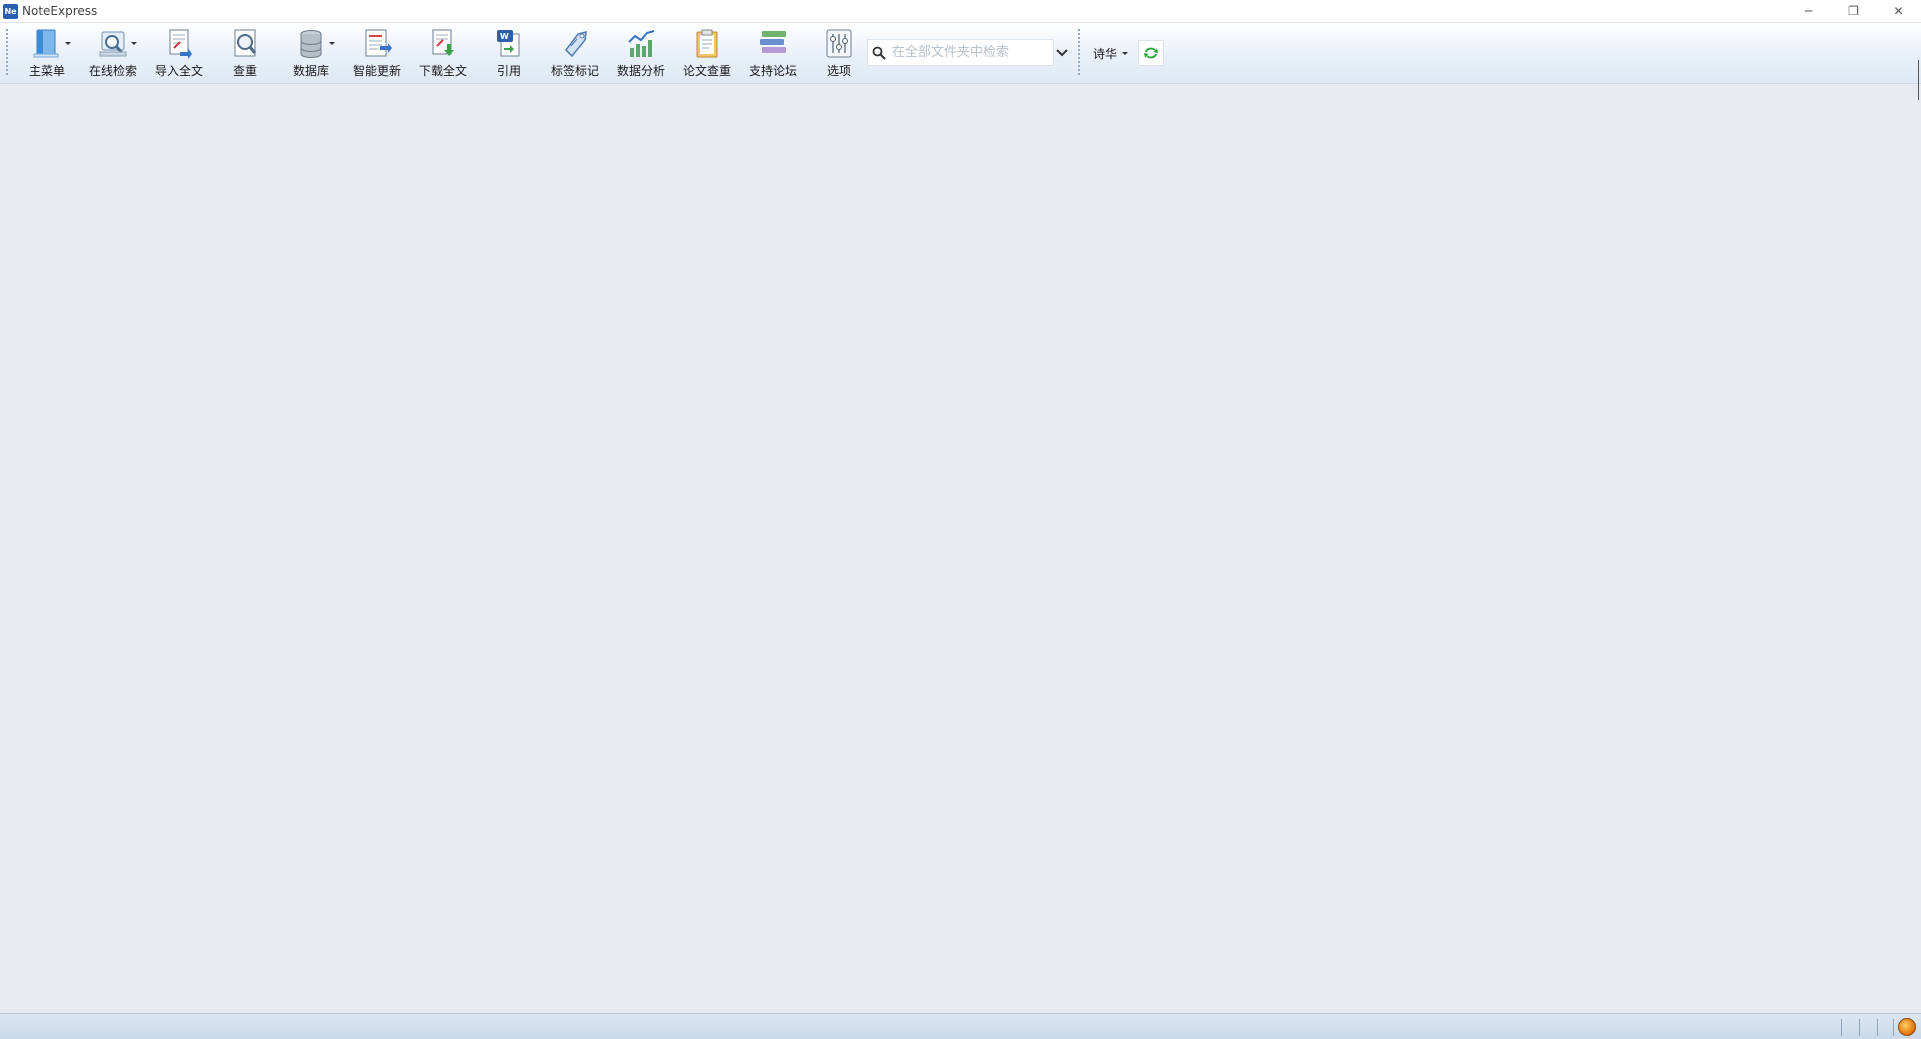  I want to click on svg-text: W, so click(504, 36).